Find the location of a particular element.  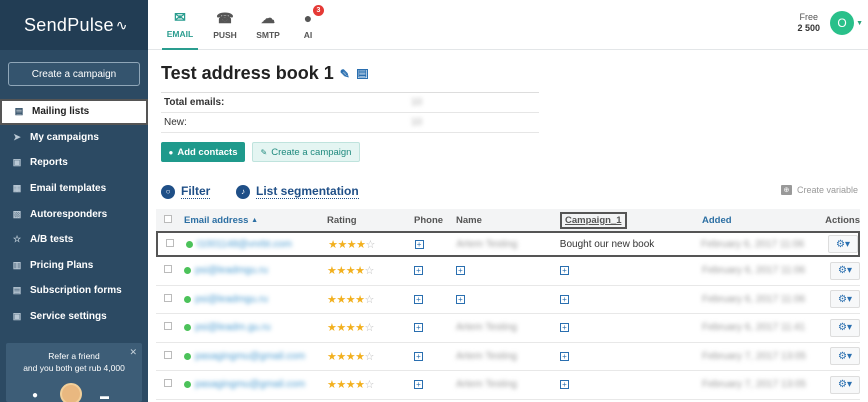

gear-icon: ⚙ is located at coordinates (842, 299).